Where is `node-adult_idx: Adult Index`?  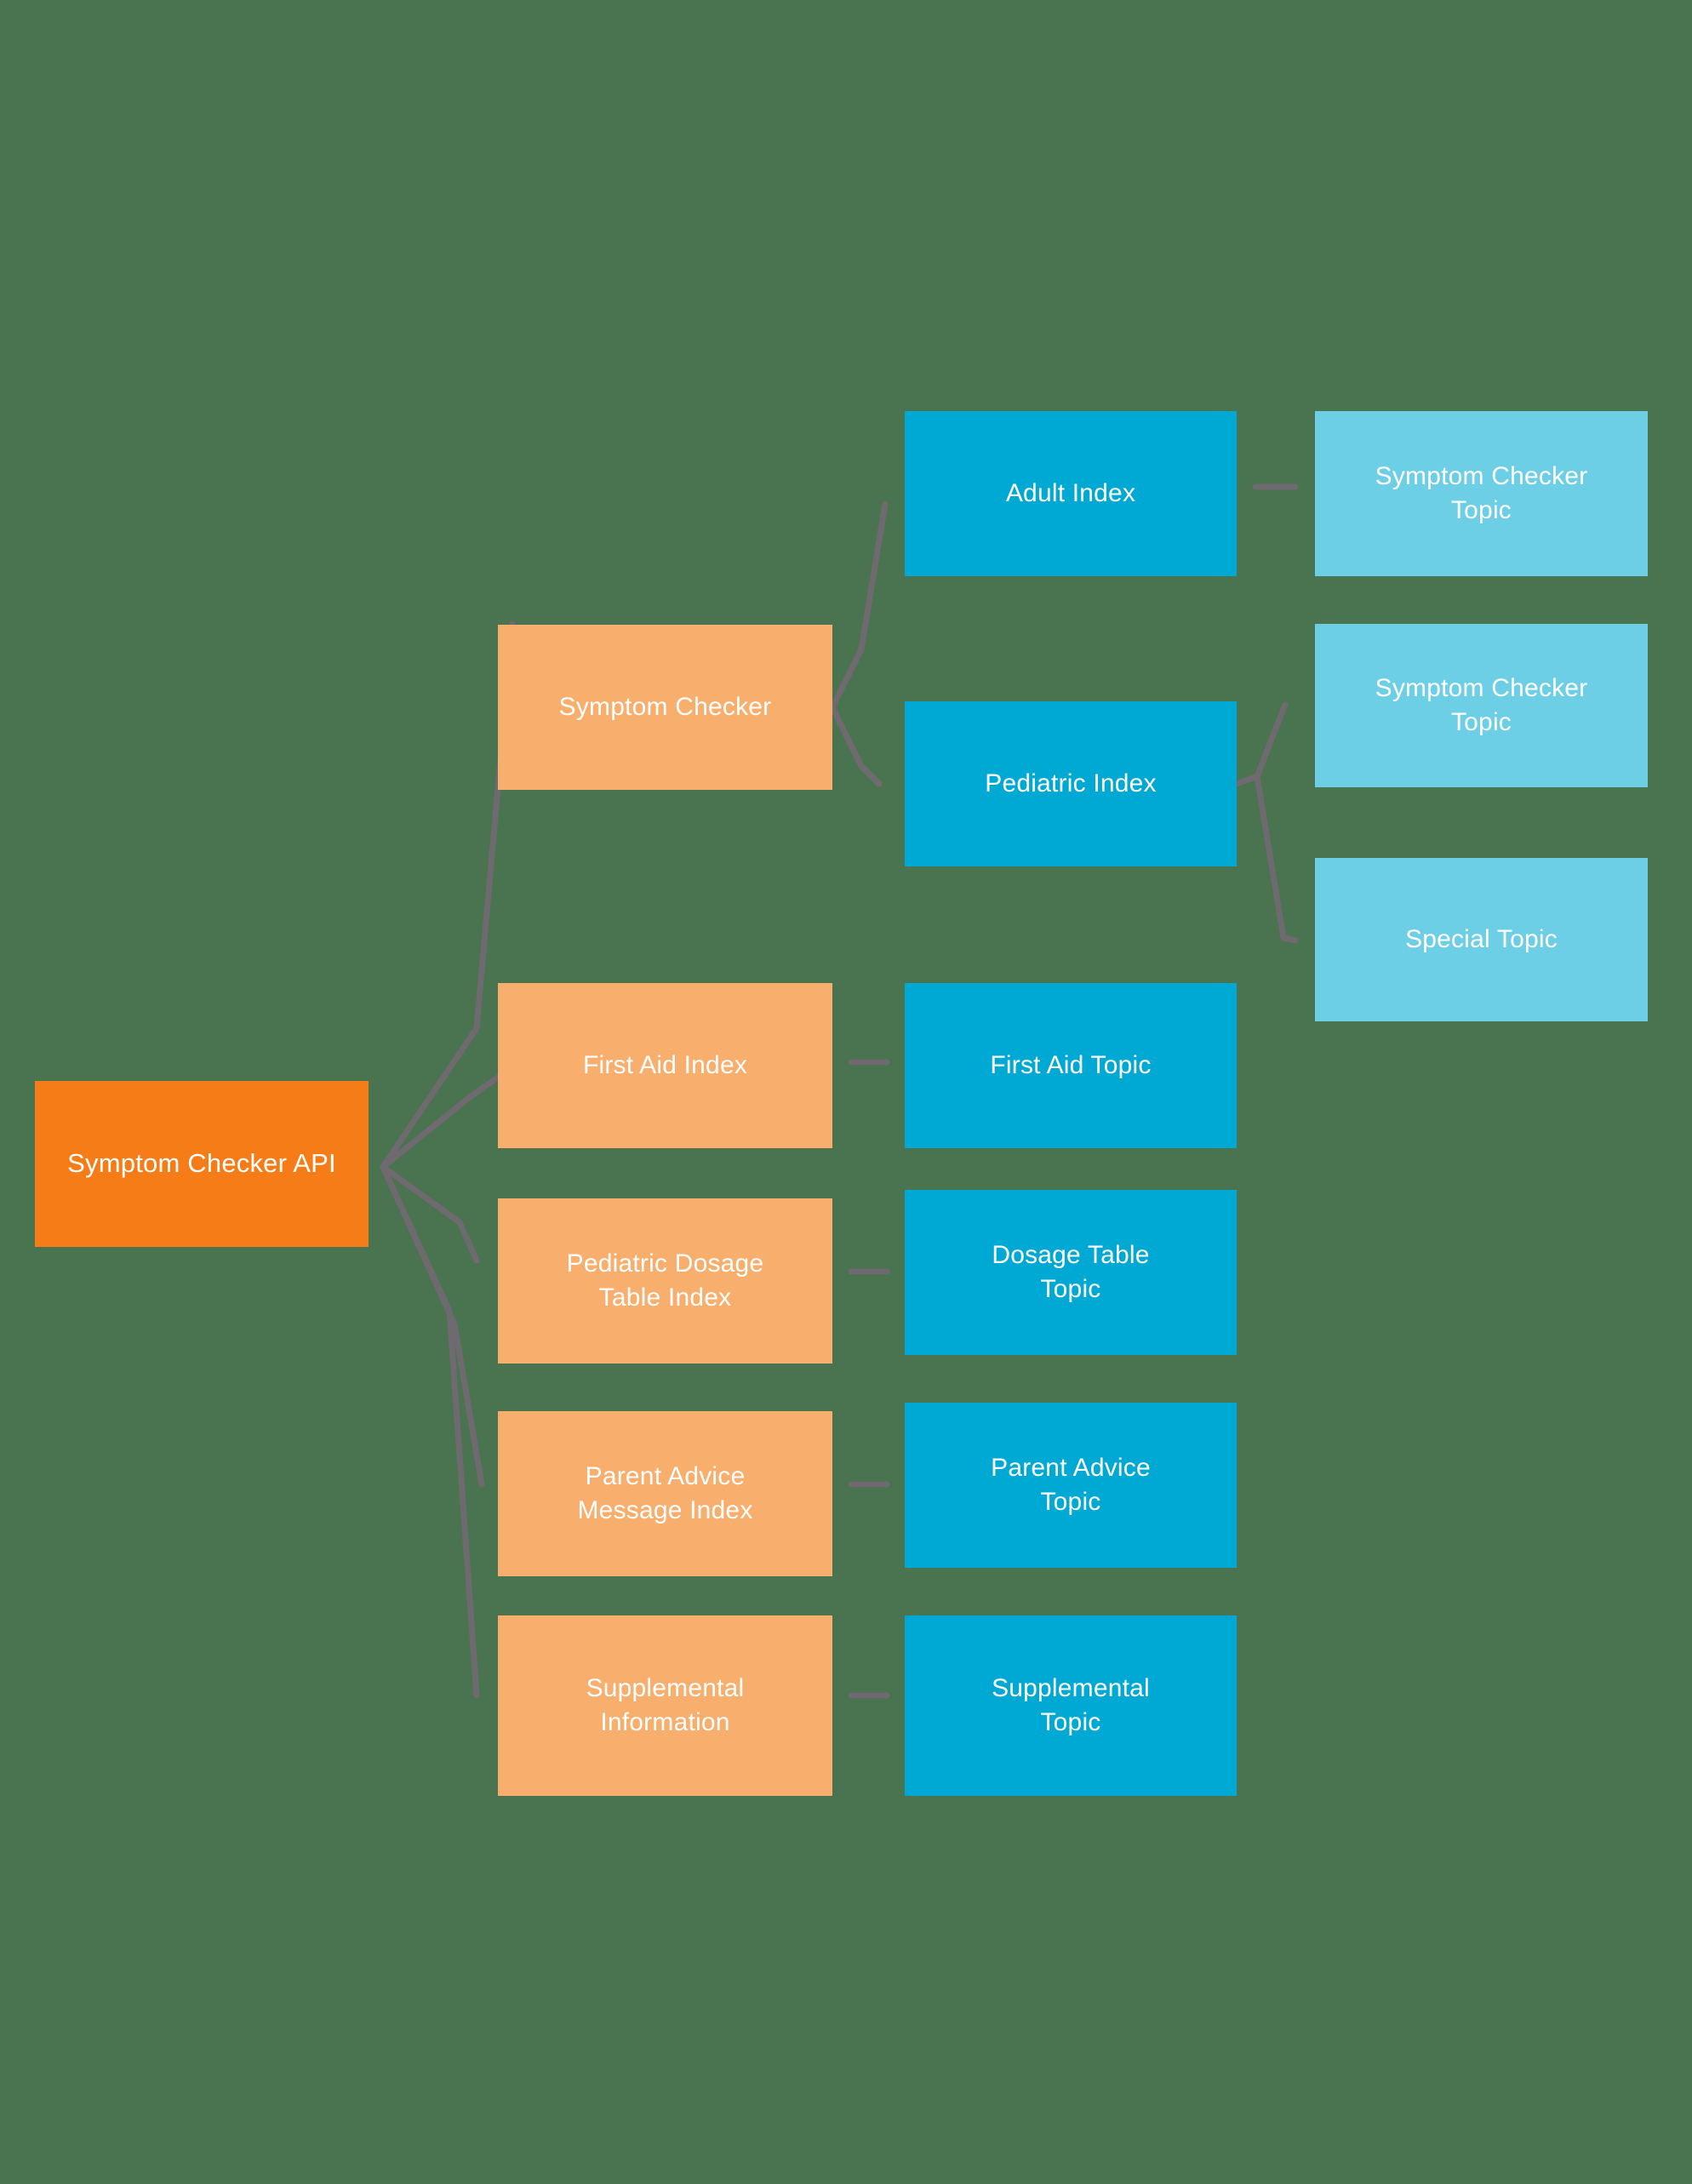 node-adult_idx: Adult Index is located at coordinates (1071, 494).